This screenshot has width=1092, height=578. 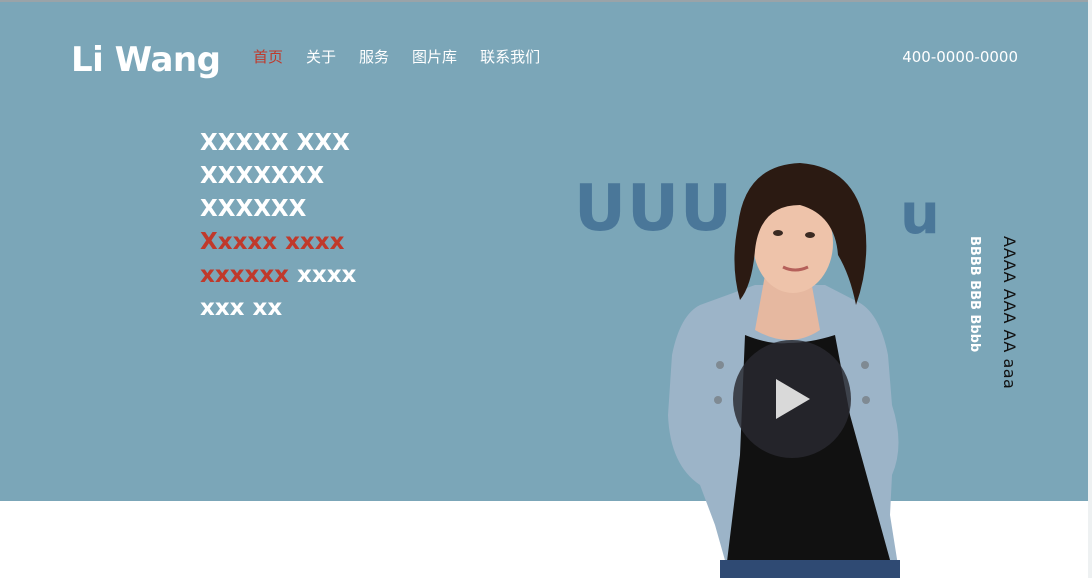 I want to click on phone-number: 400-0000-0000, so click(x=960, y=57).